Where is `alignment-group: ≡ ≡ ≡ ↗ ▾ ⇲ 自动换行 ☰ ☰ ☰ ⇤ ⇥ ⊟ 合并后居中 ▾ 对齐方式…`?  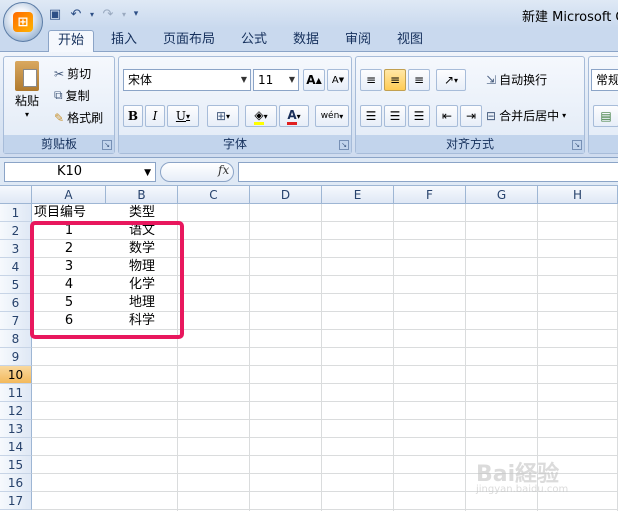
alignment-group: ≡ ≡ ≡ ↗ ▾ ⇲ 自动换行 ☰ ☰ ☰ ⇤ ⇥ ⊟ 合并后居中 ▾ 对齐方式… is located at coordinates (470, 105).